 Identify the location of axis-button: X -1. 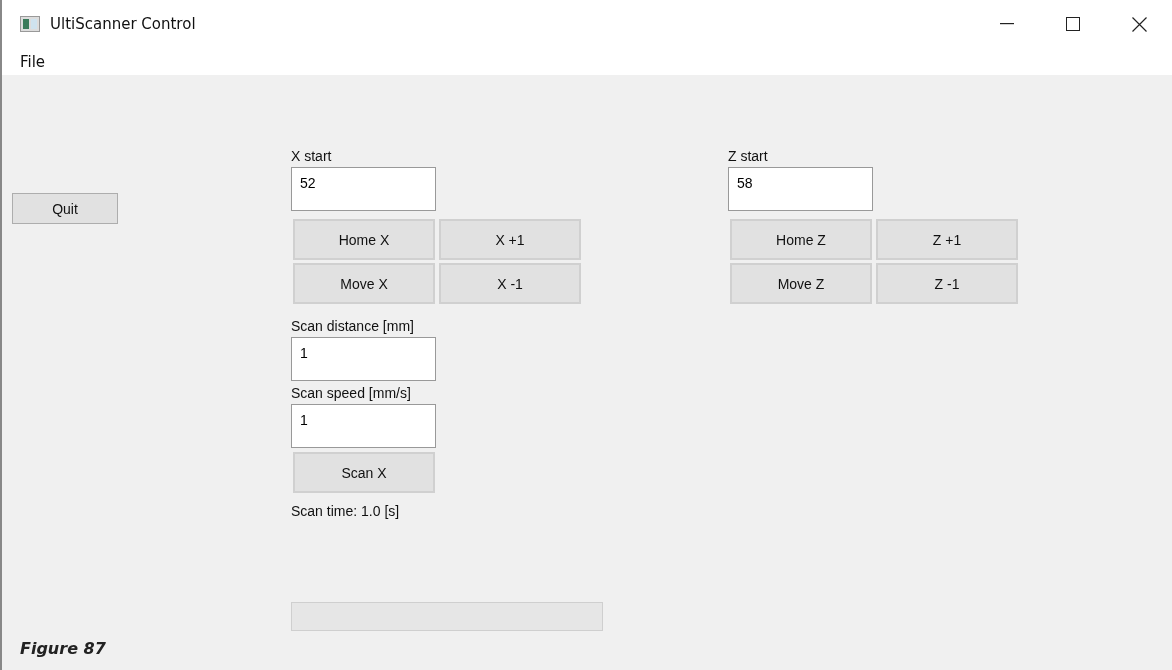
(510, 283).